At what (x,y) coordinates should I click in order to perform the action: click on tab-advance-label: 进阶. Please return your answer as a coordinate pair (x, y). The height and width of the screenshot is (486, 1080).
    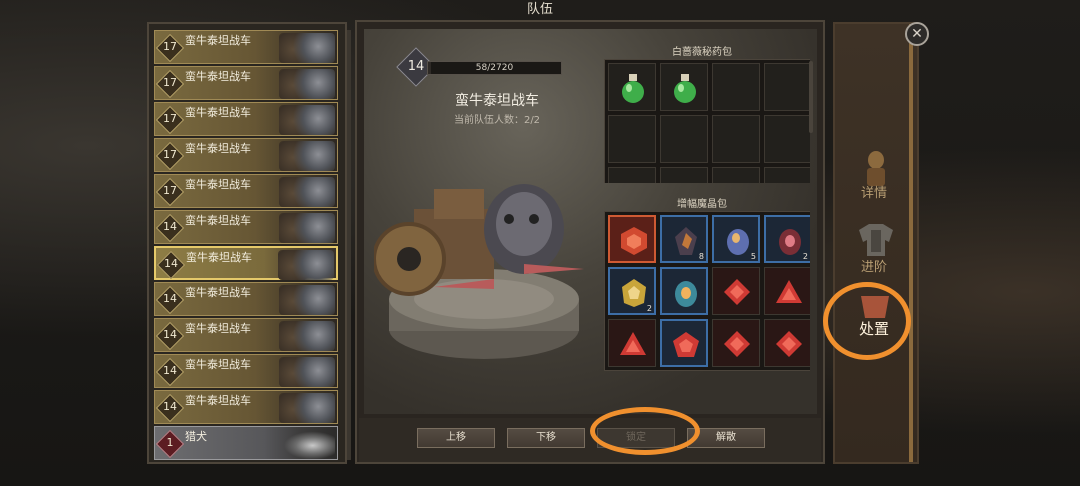
    Looking at the image, I should click on (873, 267).